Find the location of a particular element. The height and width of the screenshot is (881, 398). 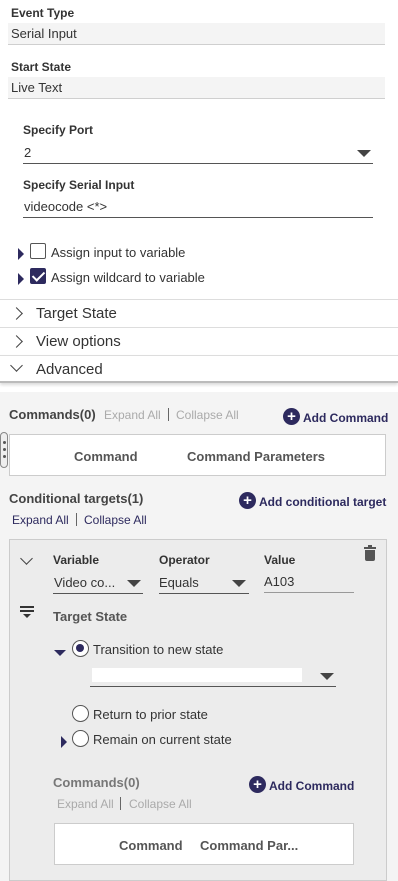

transition-label: Transition to new state is located at coordinates (158, 649).